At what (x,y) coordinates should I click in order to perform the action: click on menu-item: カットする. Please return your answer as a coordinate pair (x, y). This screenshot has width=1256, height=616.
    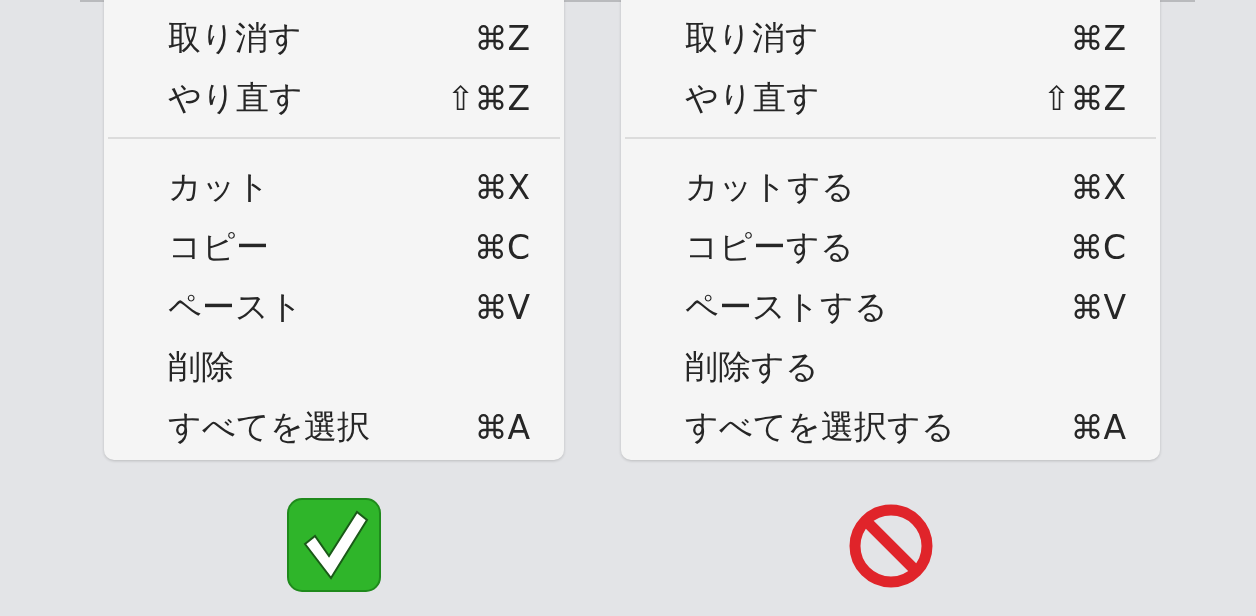
    Looking at the image, I should click on (770, 187).